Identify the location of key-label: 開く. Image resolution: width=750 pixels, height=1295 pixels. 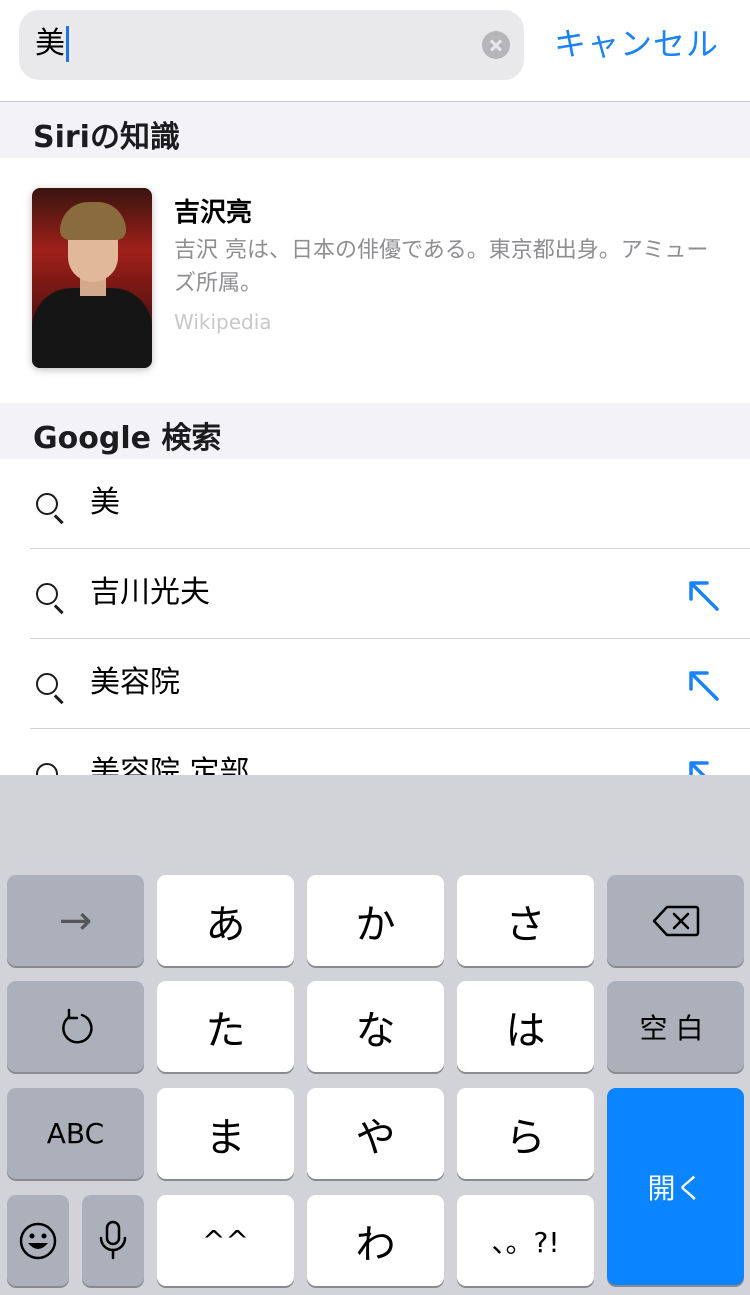
(675, 1188).